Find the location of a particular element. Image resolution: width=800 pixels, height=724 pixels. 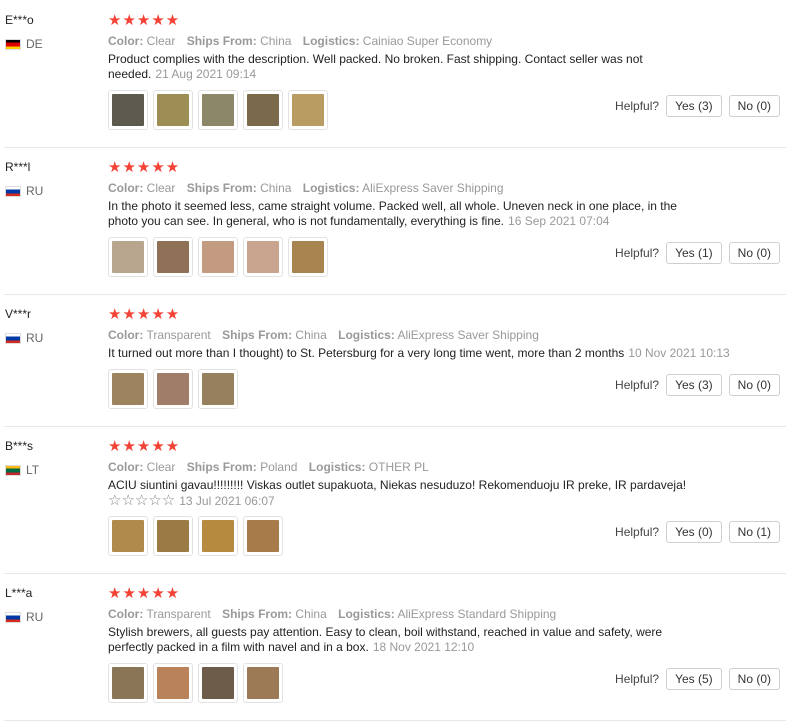

logistics-value: Cainiao Super Economy is located at coordinates (427, 41).